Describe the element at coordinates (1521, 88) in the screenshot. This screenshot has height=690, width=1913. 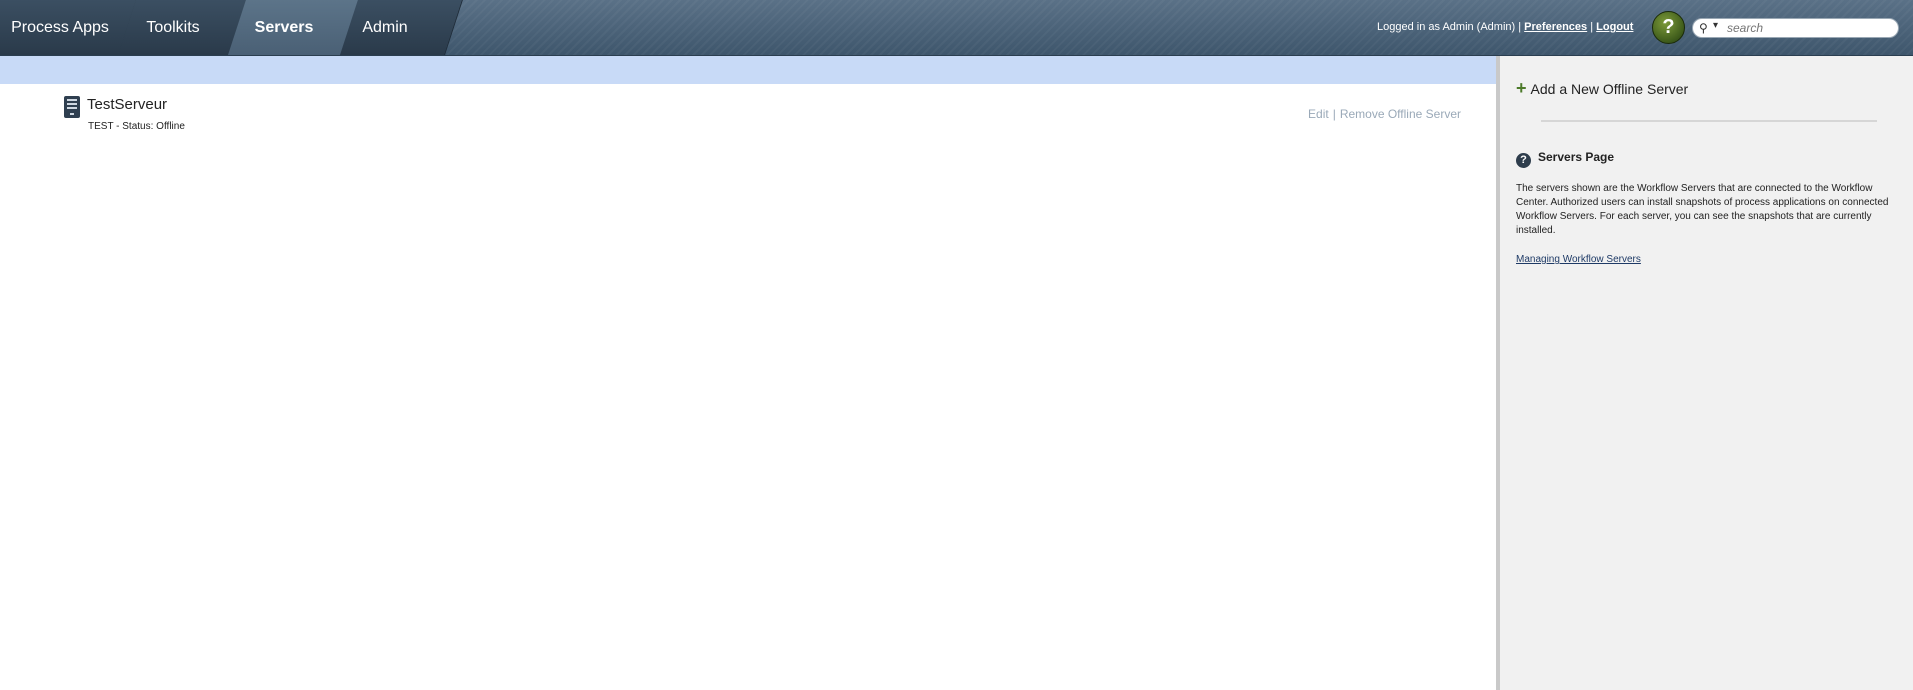
I see `plus-icon: +` at that location.